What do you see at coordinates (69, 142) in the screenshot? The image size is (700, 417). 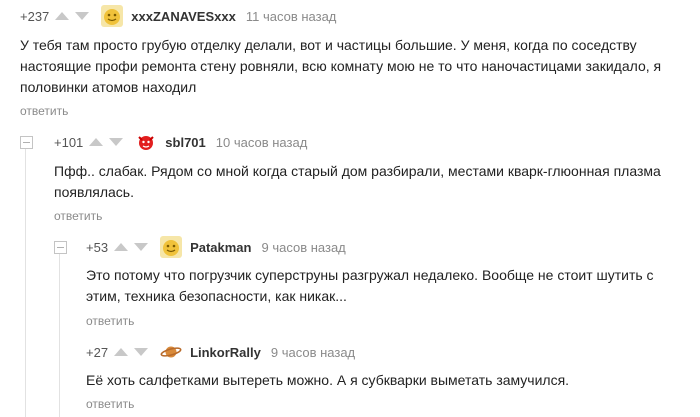 I see `comment-rating: +101` at bounding box center [69, 142].